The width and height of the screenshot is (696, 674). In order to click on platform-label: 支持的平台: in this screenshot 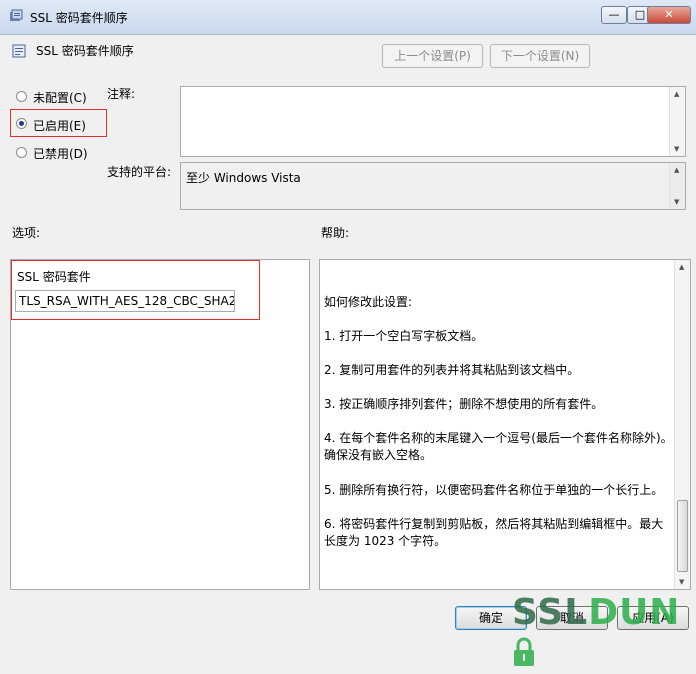, I will do `click(139, 172)`.